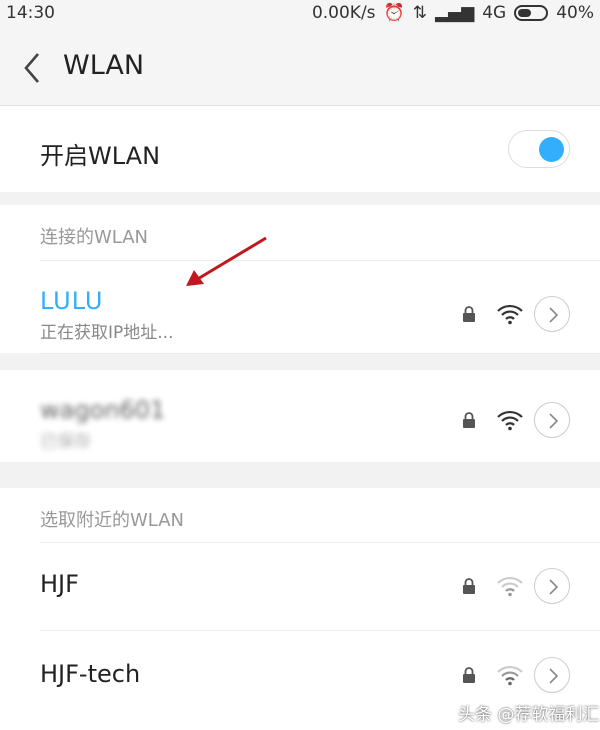  What do you see at coordinates (300, 233) in the screenshot?
I see `connected-section-header: 连接的WLAN` at bounding box center [300, 233].